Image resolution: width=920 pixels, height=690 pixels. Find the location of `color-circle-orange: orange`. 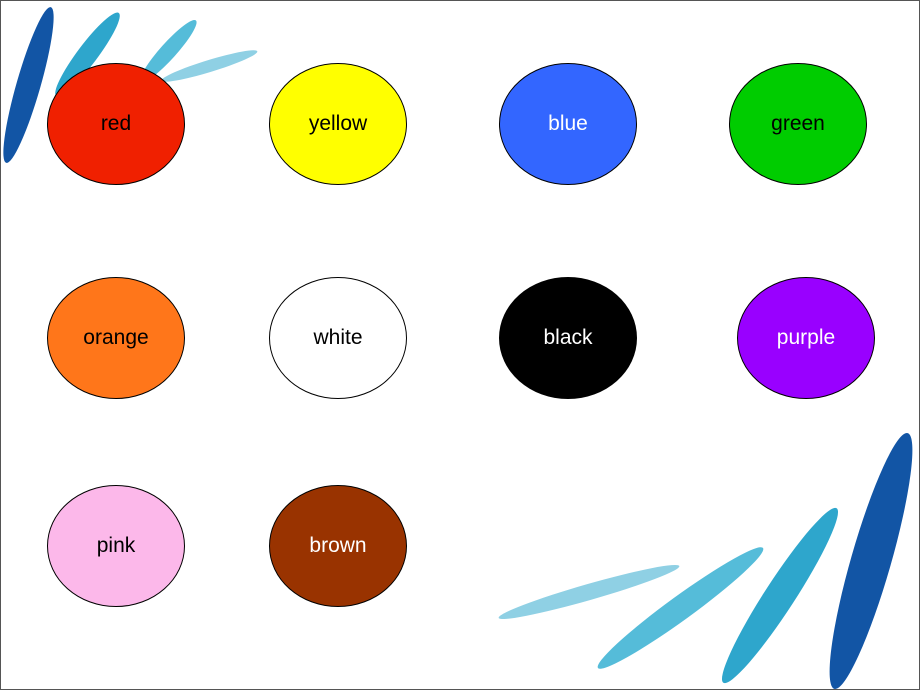

color-circle-orange: orange is located at coordinates (116, 338).